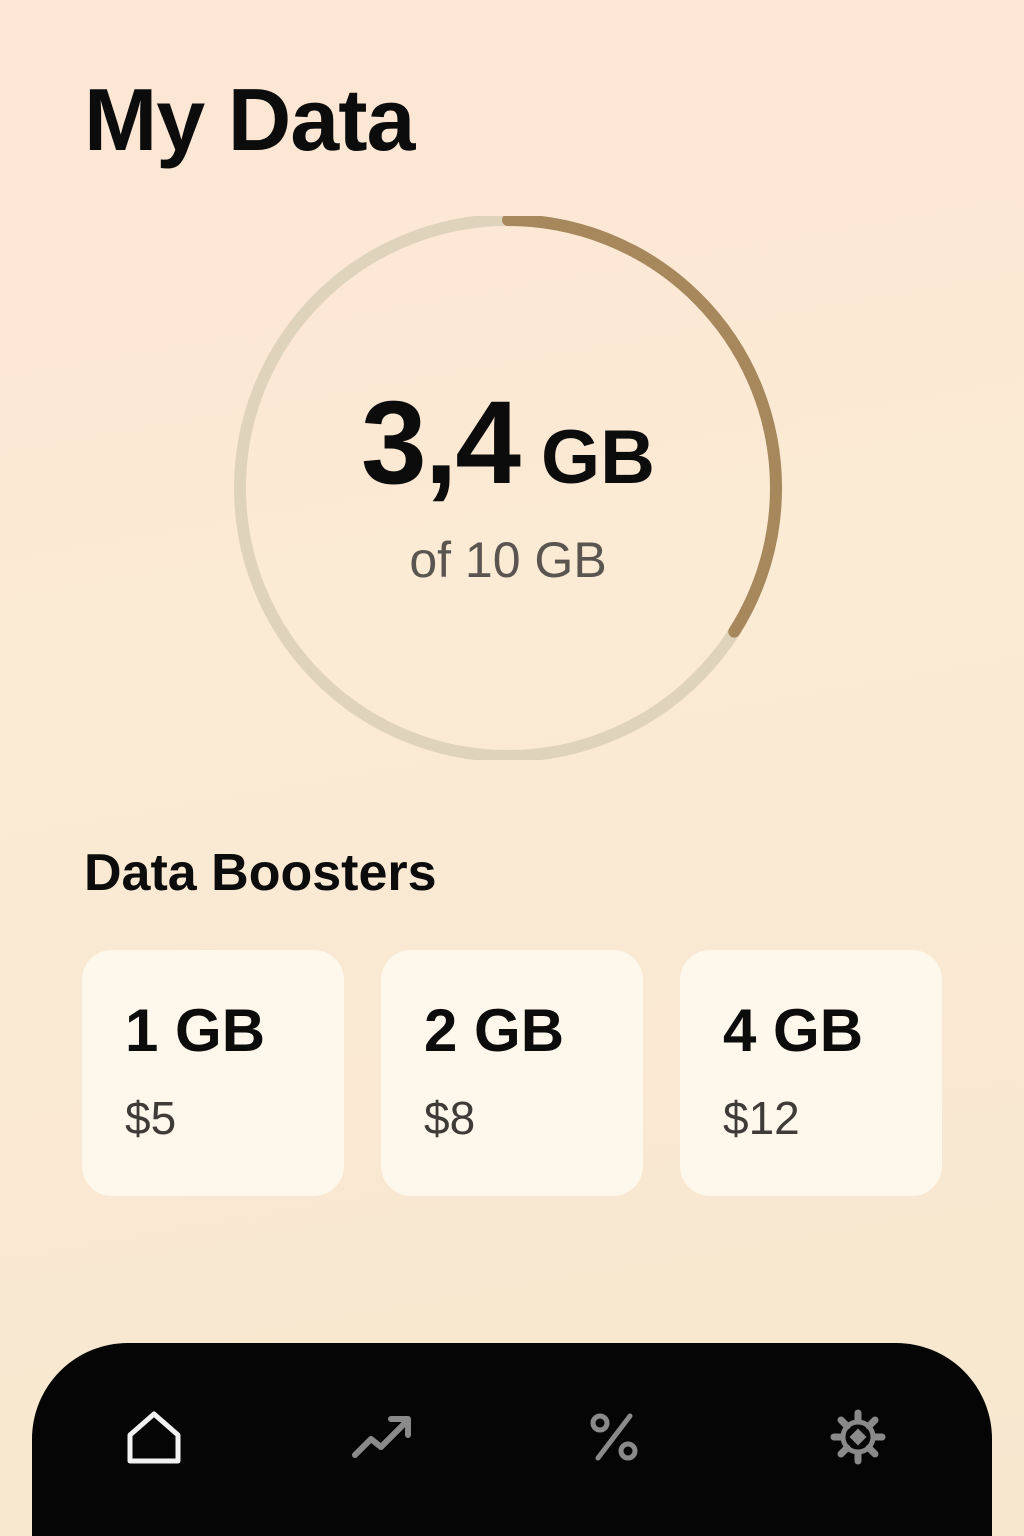  What do you see at coordinates (598, 457) in the screenshot?
I see `usage-used-unit: GB` at bounding box center [598, 457].